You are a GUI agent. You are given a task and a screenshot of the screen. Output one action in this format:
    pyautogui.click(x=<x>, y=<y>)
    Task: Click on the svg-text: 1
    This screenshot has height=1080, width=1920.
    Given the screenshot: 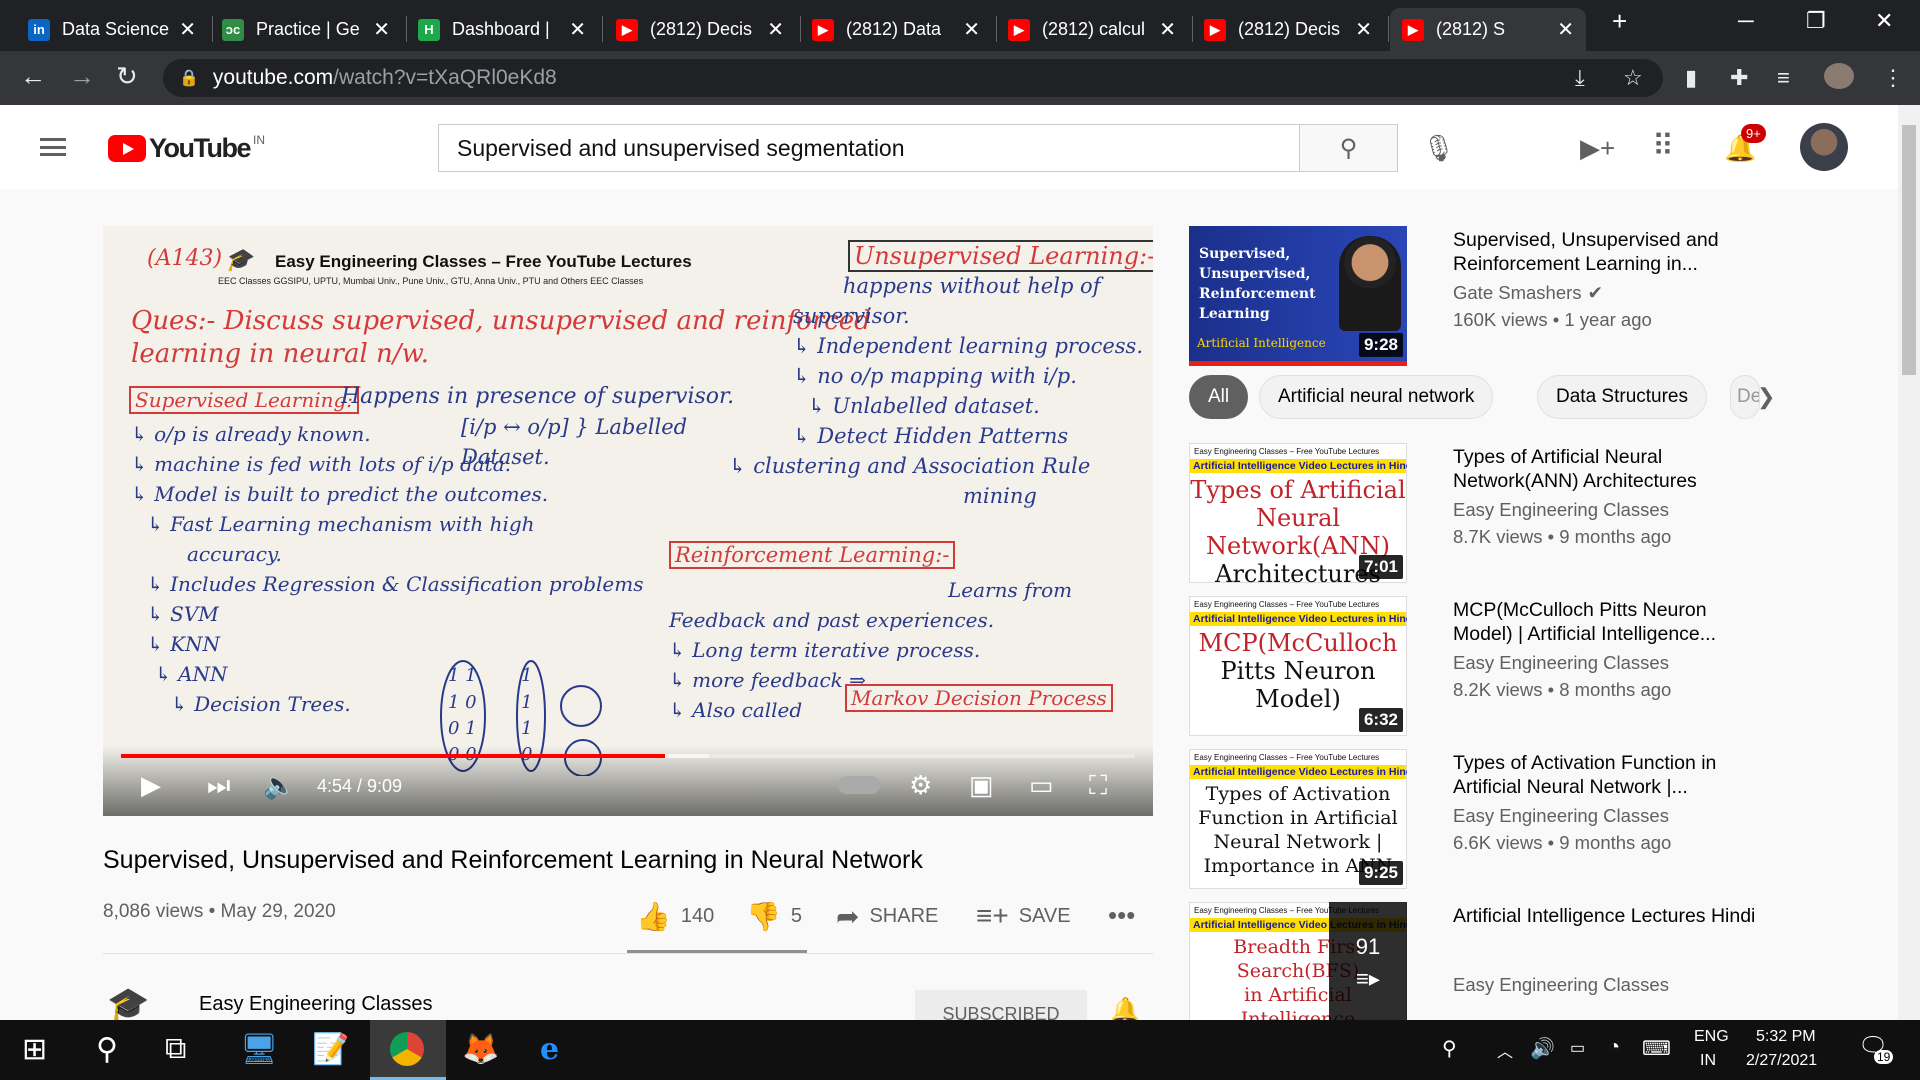 What is the action you would take?
    pyautogui.click(x=526, y=675)
    